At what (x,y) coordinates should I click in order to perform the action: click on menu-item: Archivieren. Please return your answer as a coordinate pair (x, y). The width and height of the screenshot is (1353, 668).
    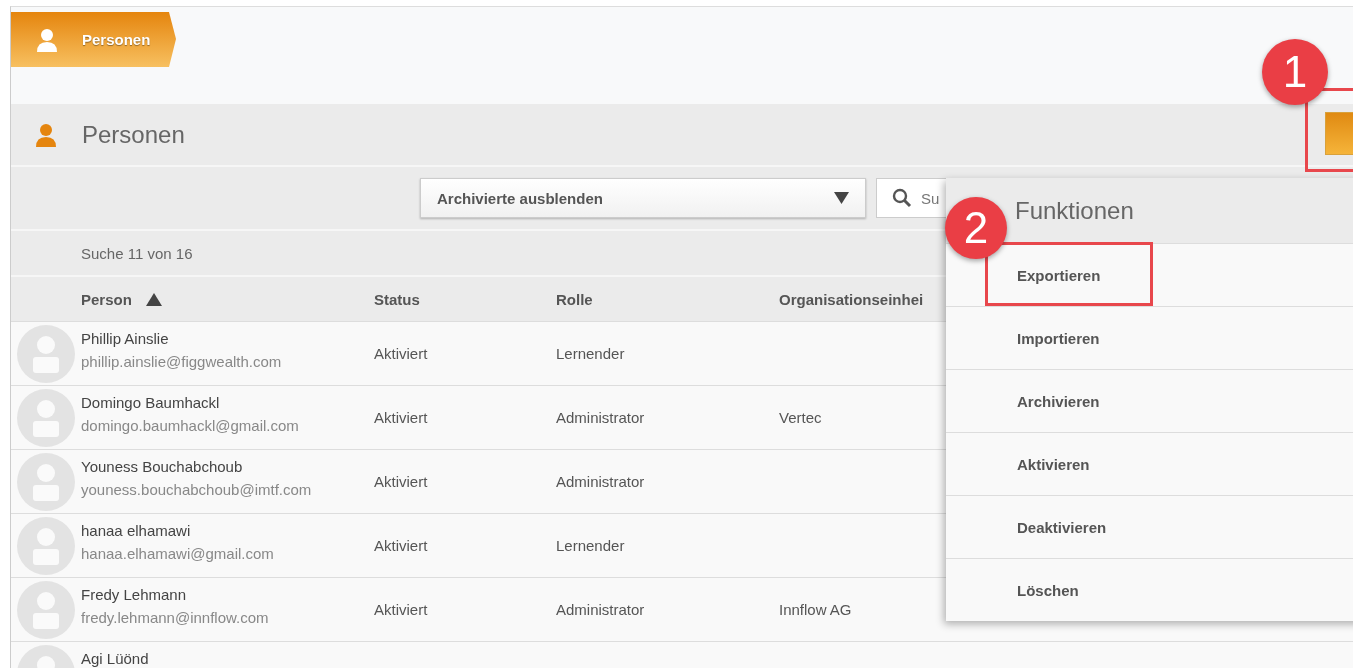
    Looking at the image, I should click on (1058, 401).